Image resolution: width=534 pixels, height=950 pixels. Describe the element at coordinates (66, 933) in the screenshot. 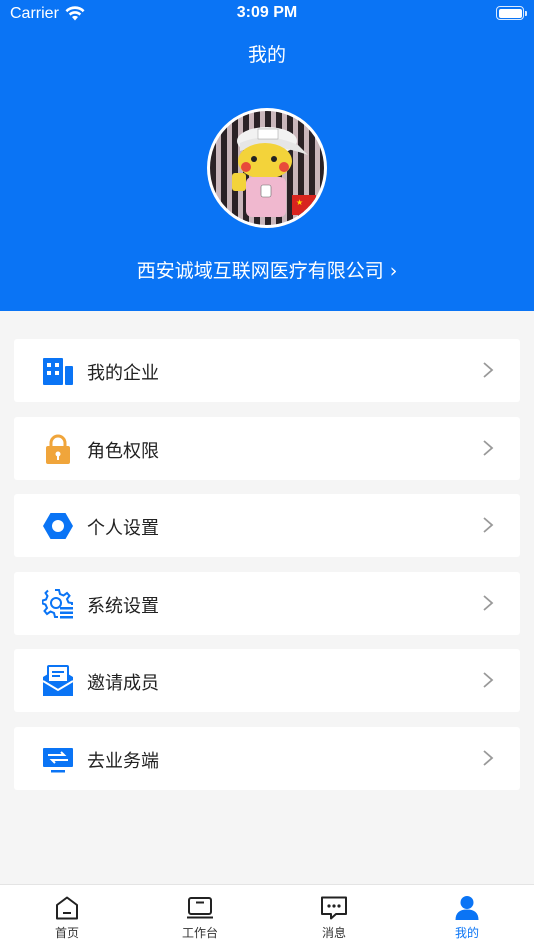

I see `tab-label: 首页` at that location.